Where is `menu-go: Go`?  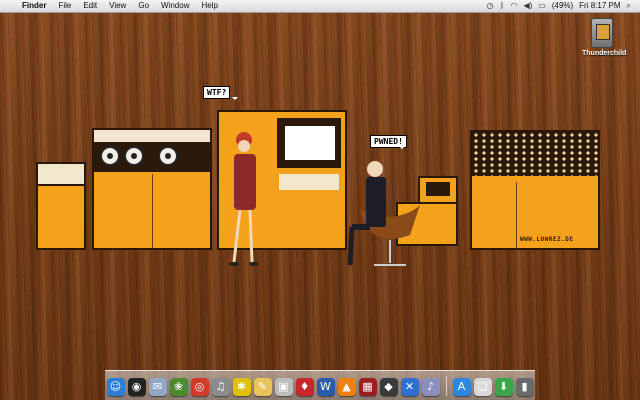
menu-go: Go is located at coordinates (143, 6).